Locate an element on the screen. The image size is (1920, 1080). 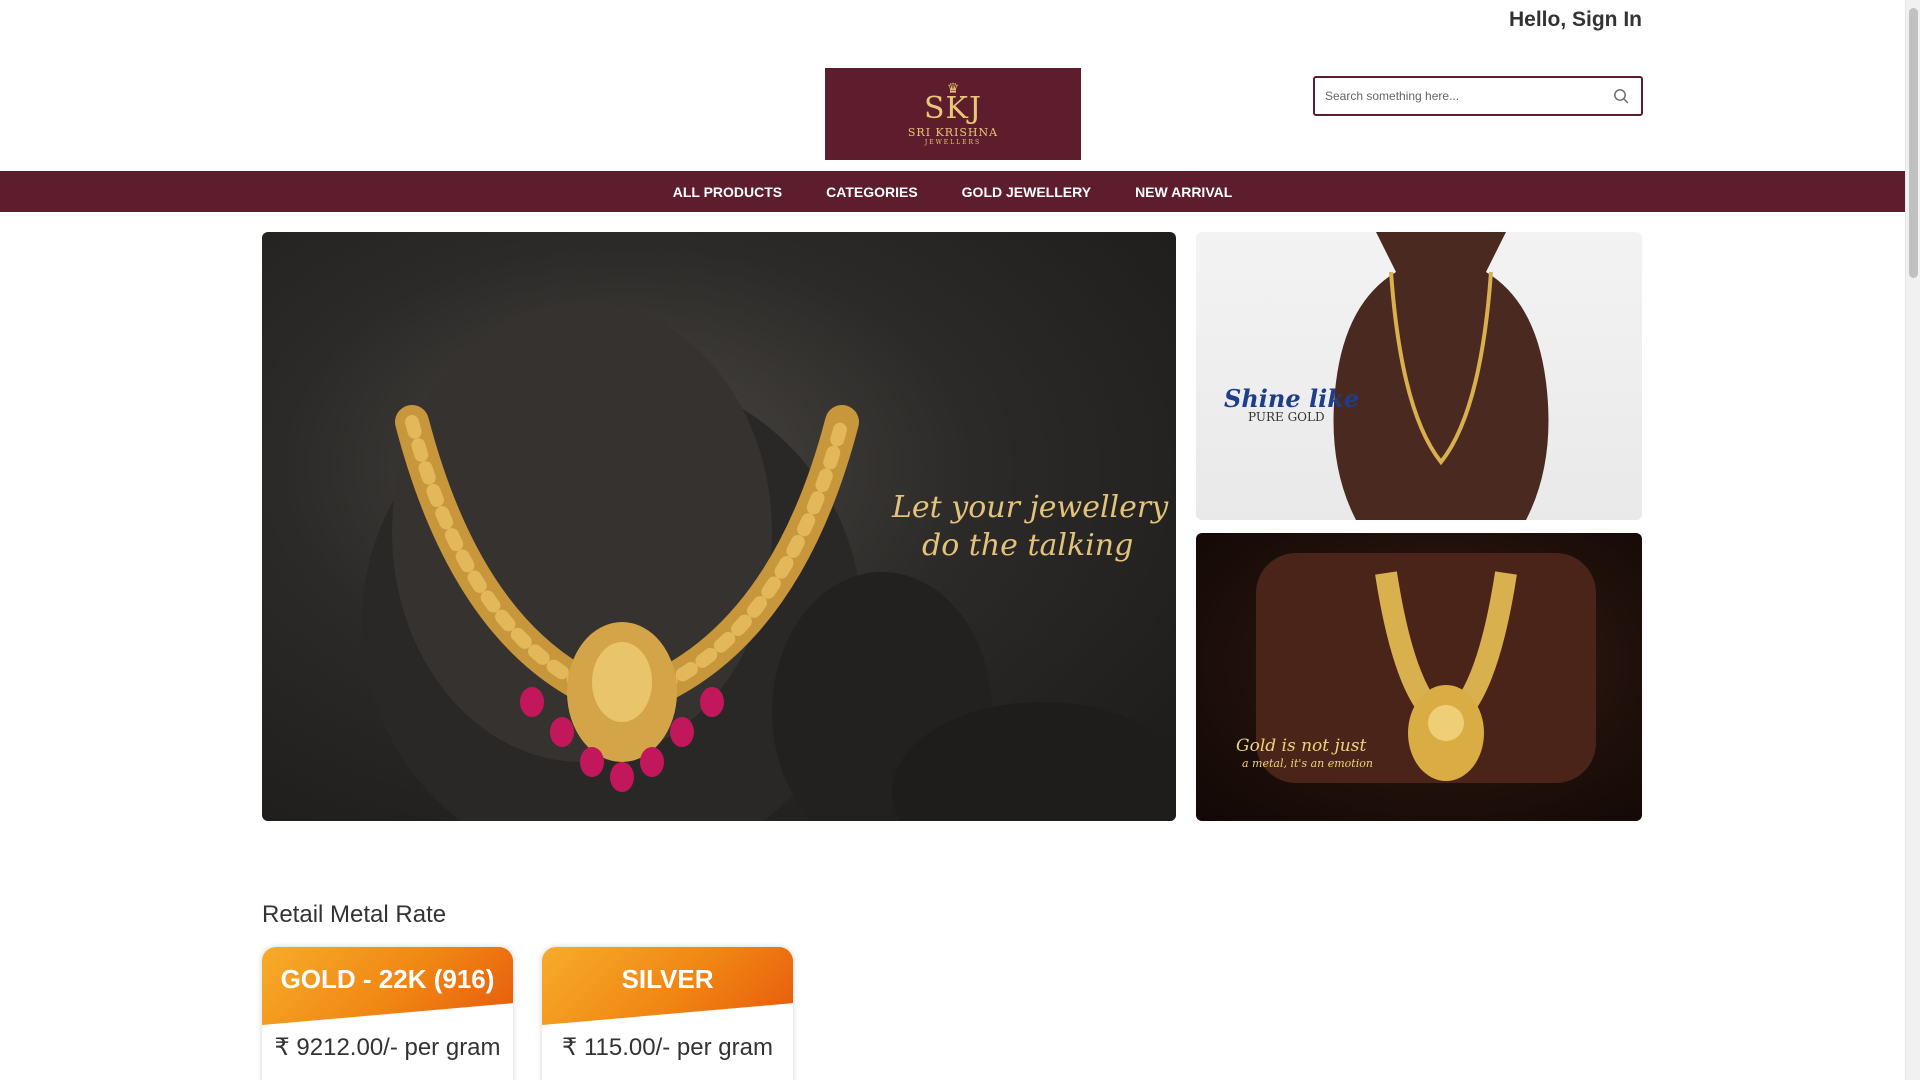
logo-mark: SKJ is located at coordinates (953, 108).